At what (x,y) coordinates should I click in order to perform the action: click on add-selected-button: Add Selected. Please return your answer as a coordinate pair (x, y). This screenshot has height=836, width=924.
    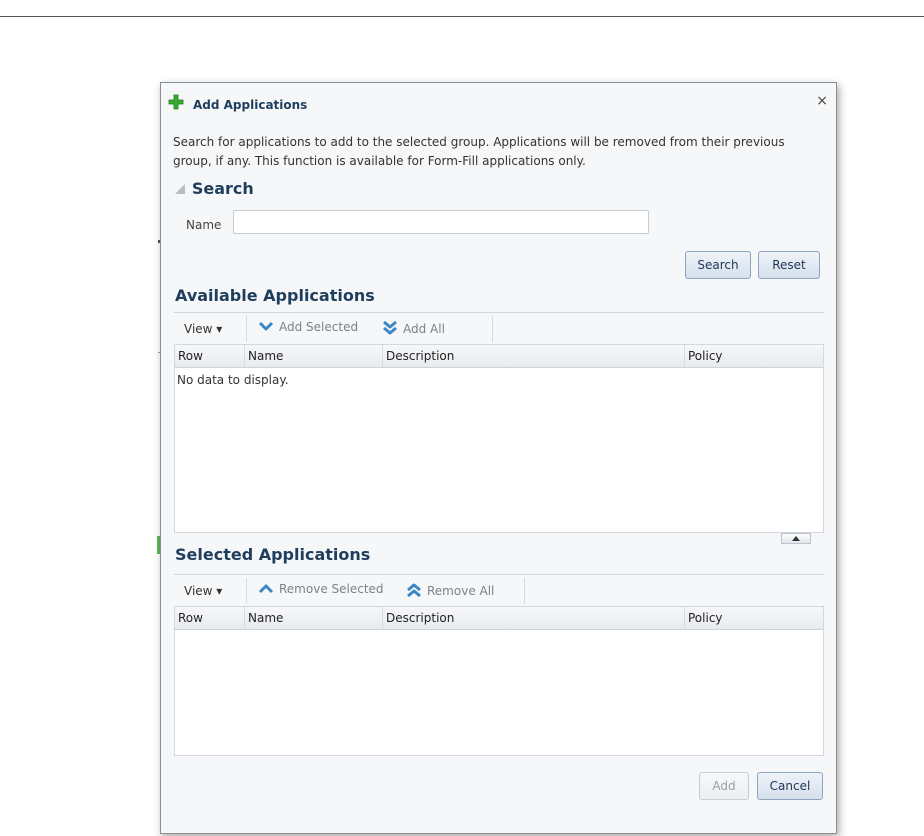
    Looking at the image, I should click on (308, 327).